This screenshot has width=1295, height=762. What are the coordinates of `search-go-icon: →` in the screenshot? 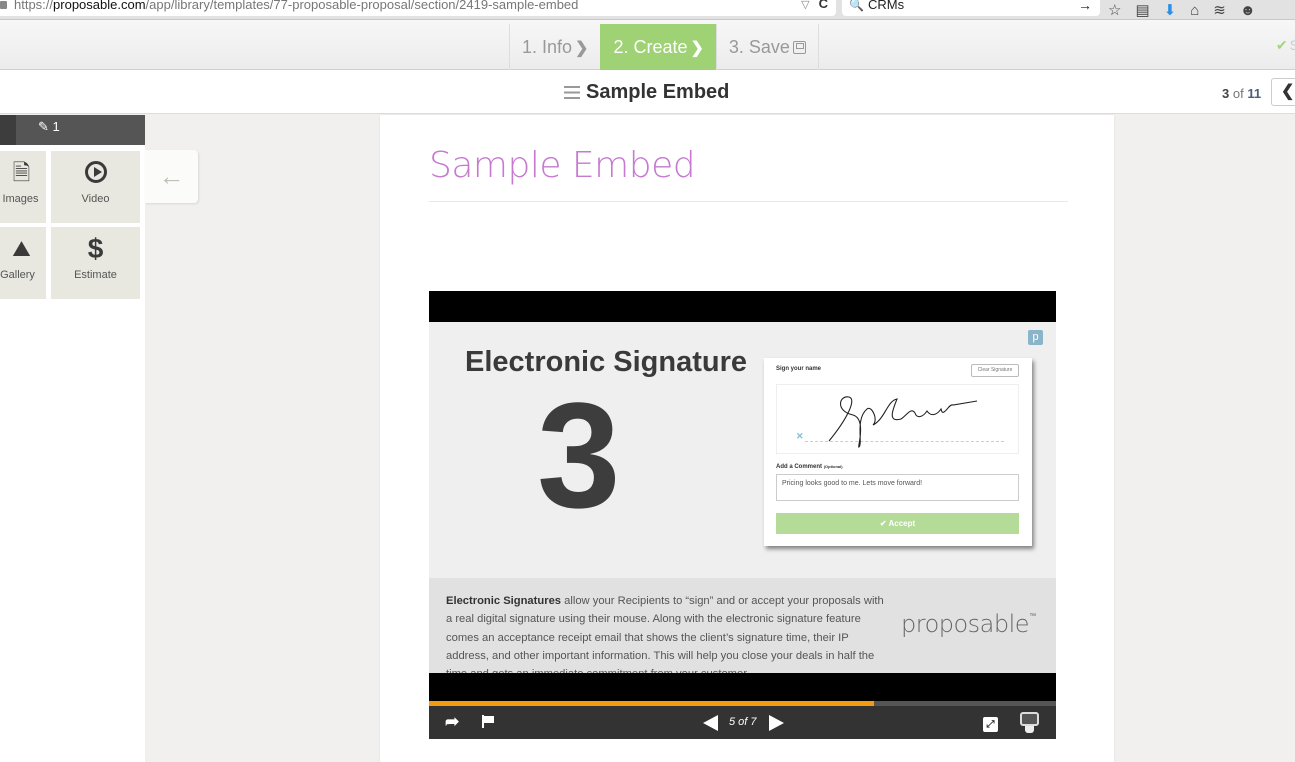 It's located at (1085, 8).